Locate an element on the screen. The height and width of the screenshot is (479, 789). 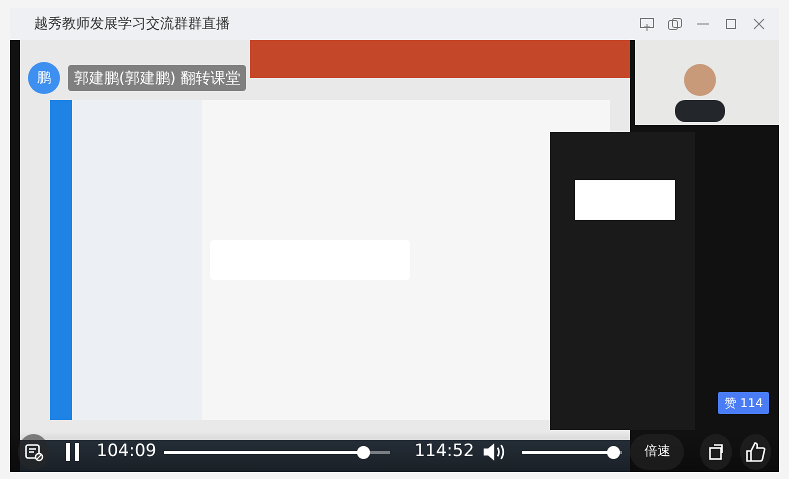
maximize-icon is located at coordinates (731, 24).